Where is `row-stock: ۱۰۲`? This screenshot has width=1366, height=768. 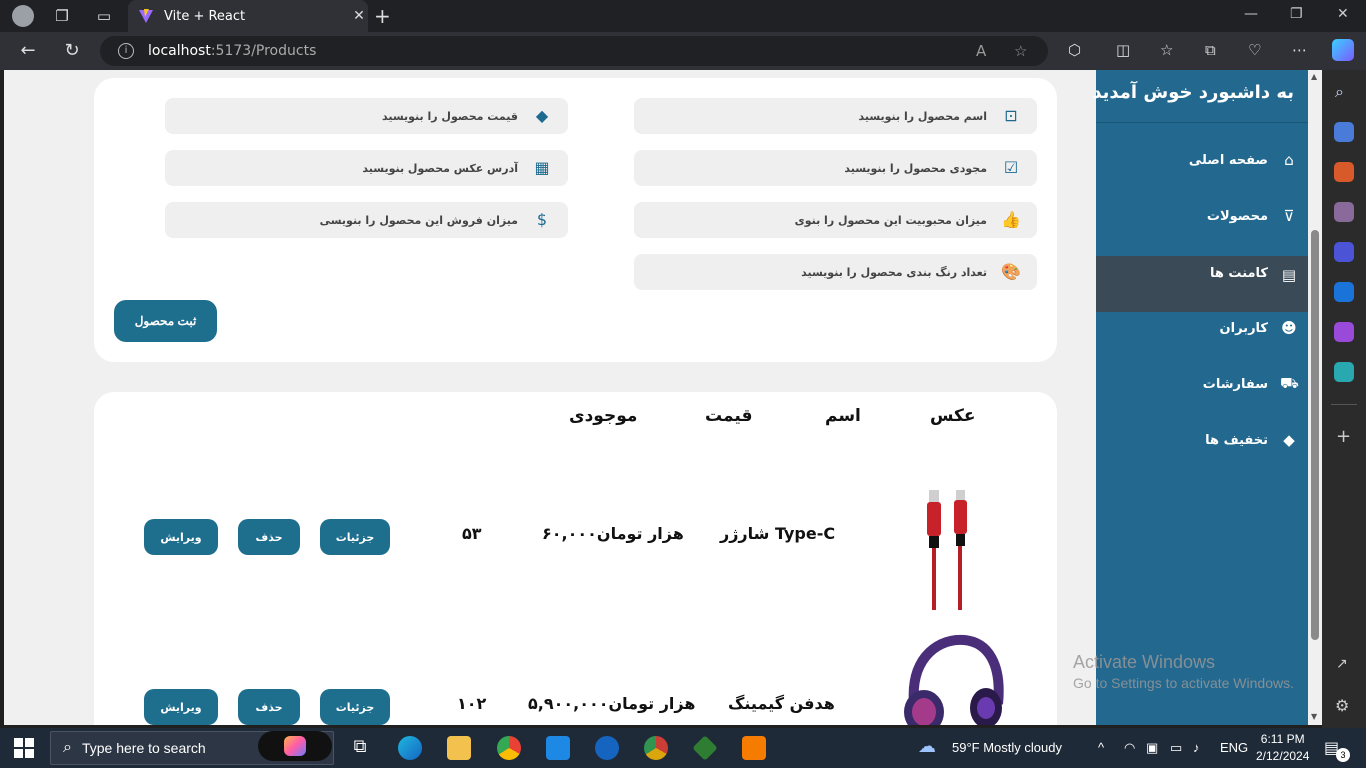
row-stock: ۱۰۲ is located at coordinates (472, 703).